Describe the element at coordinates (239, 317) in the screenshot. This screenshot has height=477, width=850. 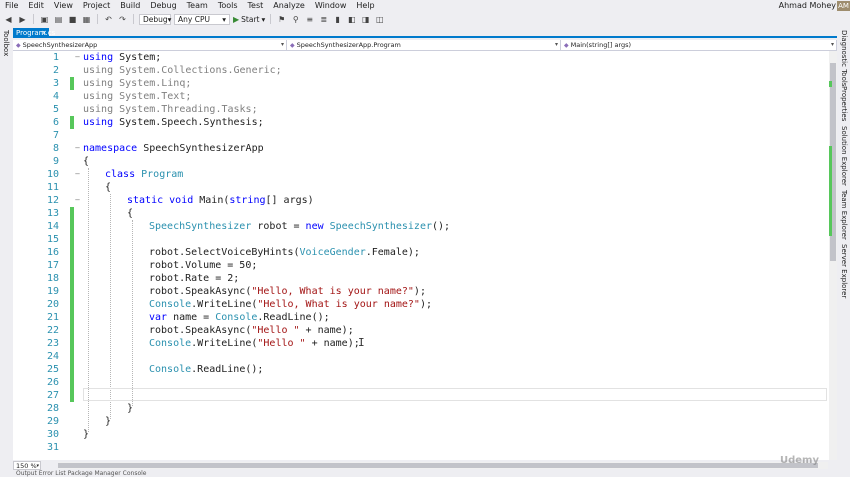
I see `code-line-21: var name = Console.ReadLine();` at that location.